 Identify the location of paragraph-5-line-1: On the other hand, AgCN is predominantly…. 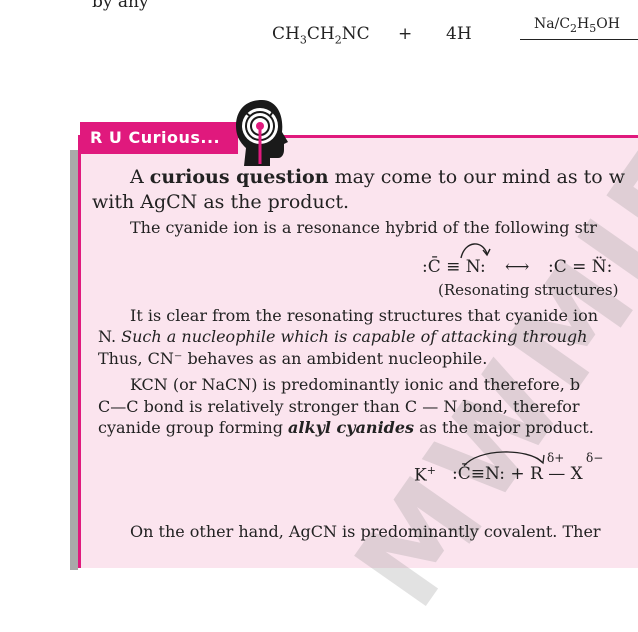
(365, 531).